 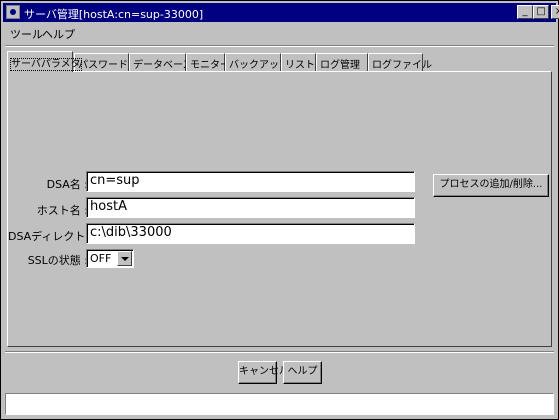 What do you see at coordinates (26, 34) in the screenshot?
I see `menu-tools: ツール` at bounding box center [26, 34].